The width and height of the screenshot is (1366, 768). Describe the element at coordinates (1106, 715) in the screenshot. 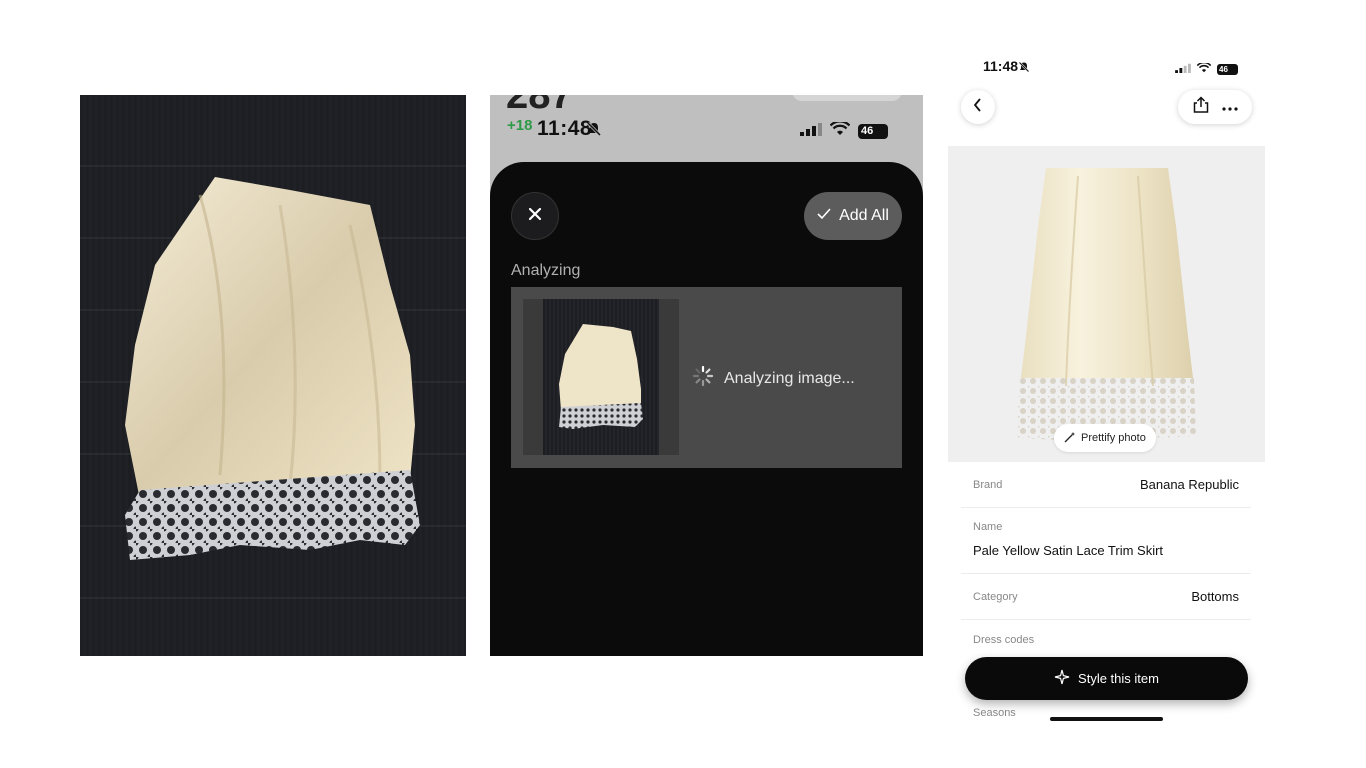

I see `seasons-field: Seasons` at that location.